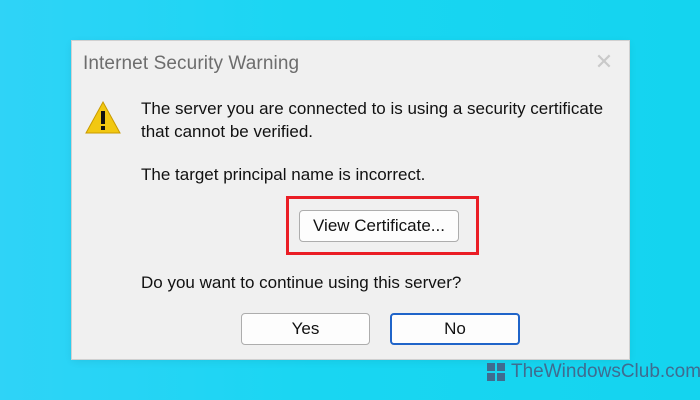 This screenshot has width=700, height=400. Describe the element at coordinates (191, 63) in the screenshot. I see `dialog-title: Internet Security Warning` at that location.